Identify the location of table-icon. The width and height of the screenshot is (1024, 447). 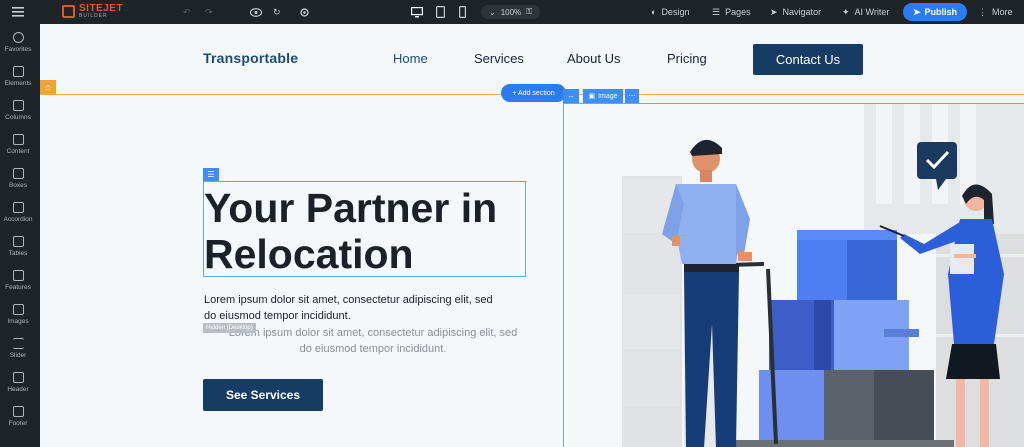
(18, 241).